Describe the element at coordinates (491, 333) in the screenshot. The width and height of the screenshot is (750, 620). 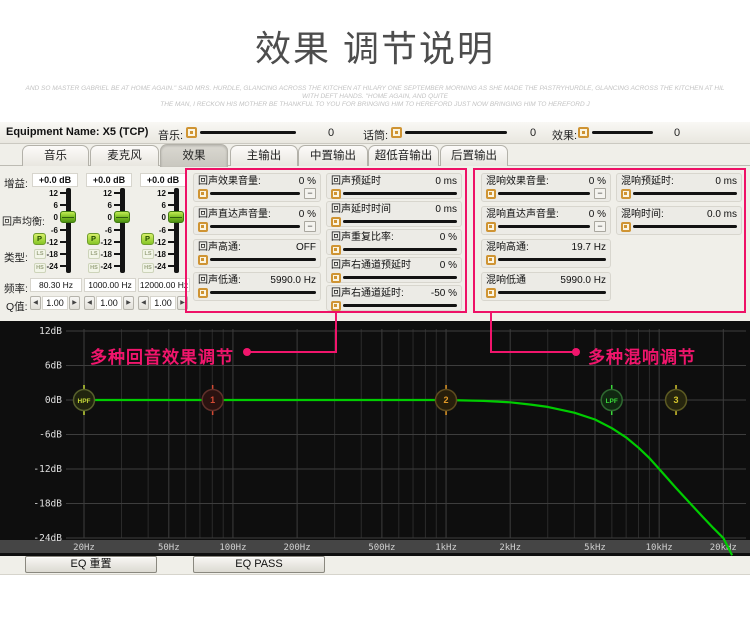
I see `reverb-callout-vline` at that location.